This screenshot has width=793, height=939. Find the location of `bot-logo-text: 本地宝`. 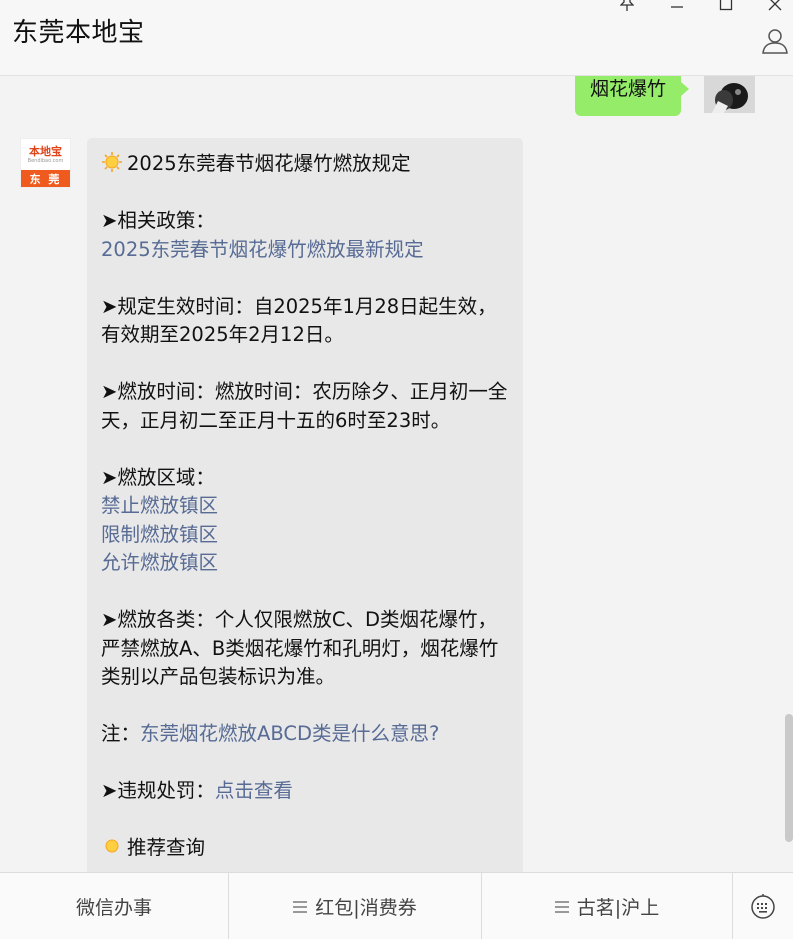

bot-logo-text: 本地宝 is located at coordinates (45, 151).